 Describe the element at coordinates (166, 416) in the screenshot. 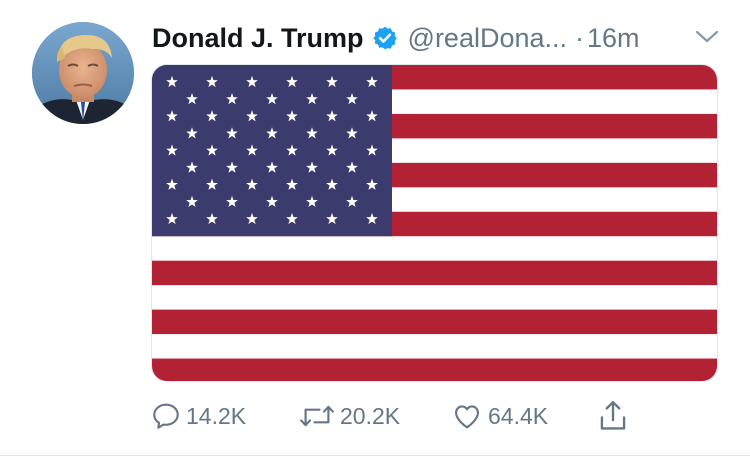

I see `reply-icon` at that location.